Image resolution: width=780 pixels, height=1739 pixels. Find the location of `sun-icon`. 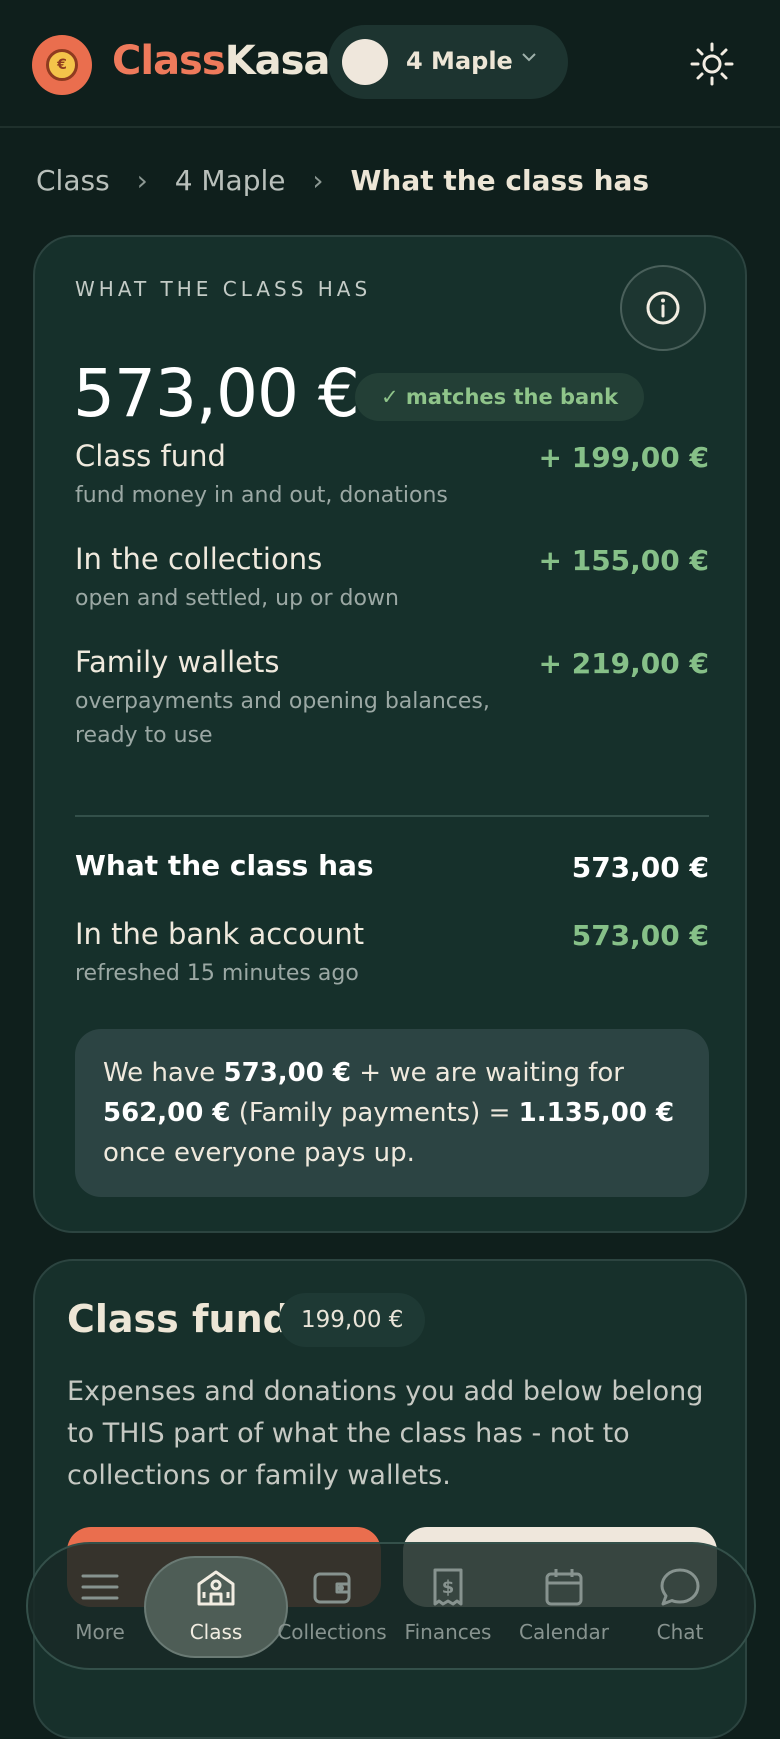

sun-icon is located at coordinates (712, 64).